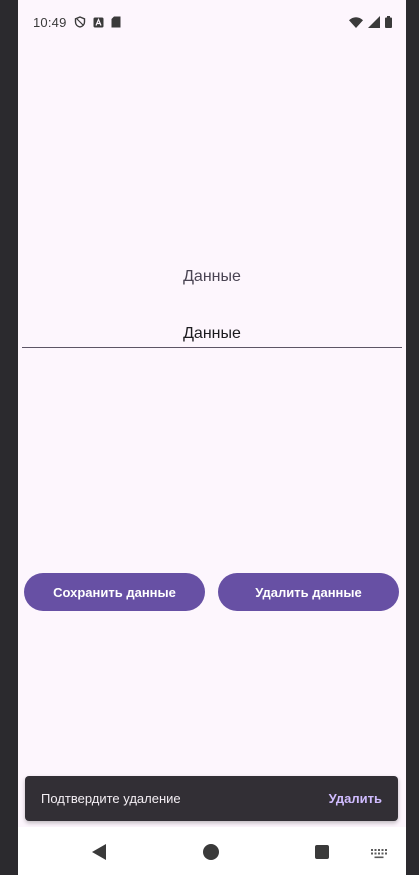  Describe the element at coordinates (111, 798) in the screenshot. I see `snackbar-message: Подтвердите удаление` at that location.